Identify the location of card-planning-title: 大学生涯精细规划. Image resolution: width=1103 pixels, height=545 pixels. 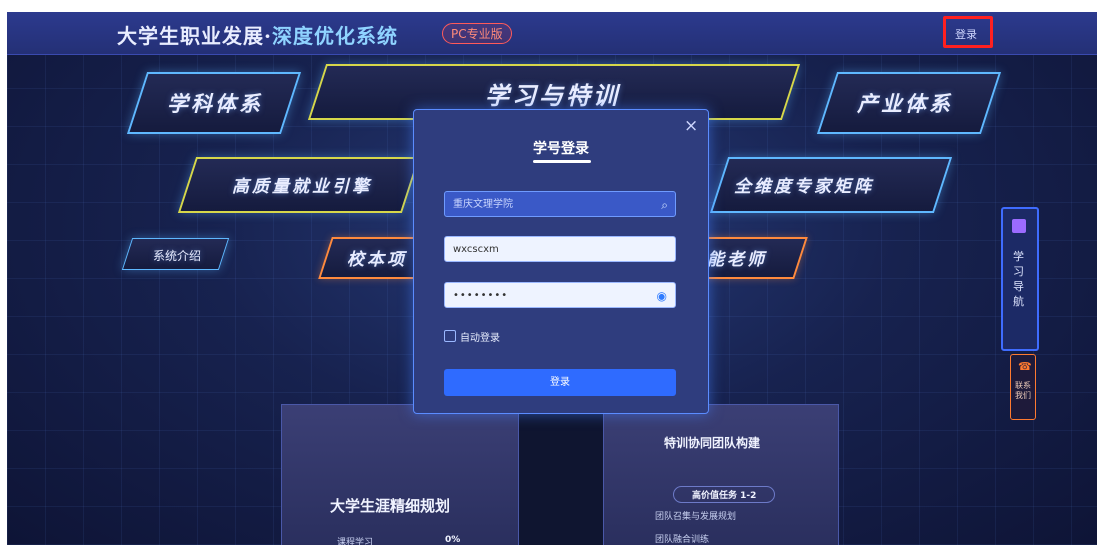
(390, 506).